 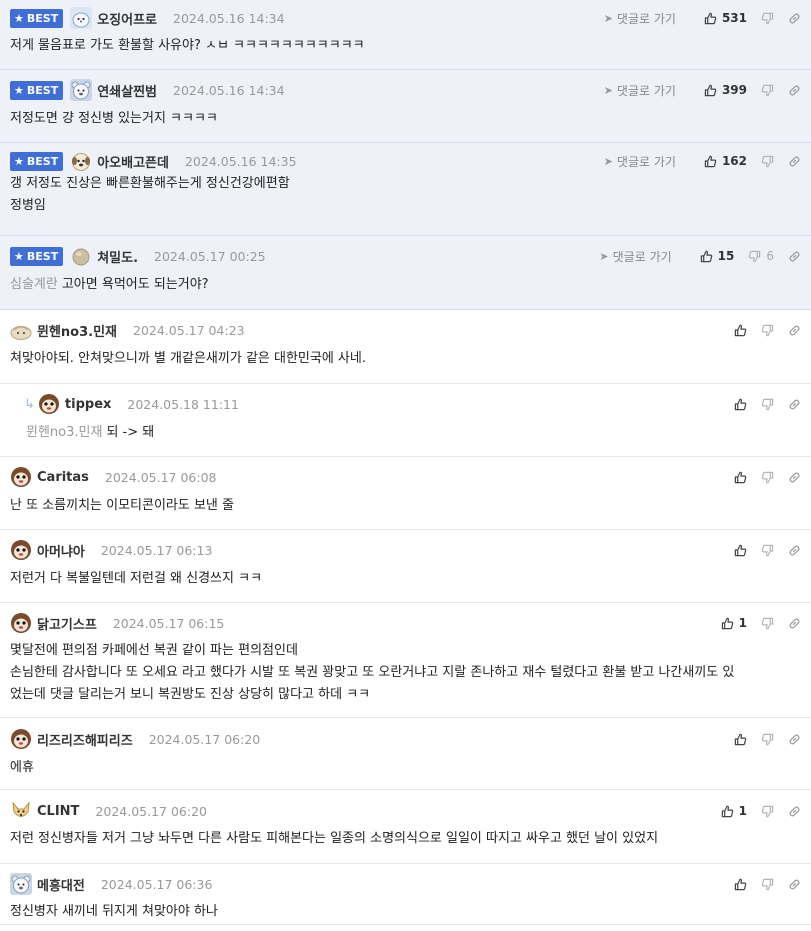 I want to click on nickname: 닭고기스프, so click(x=67, y=623).